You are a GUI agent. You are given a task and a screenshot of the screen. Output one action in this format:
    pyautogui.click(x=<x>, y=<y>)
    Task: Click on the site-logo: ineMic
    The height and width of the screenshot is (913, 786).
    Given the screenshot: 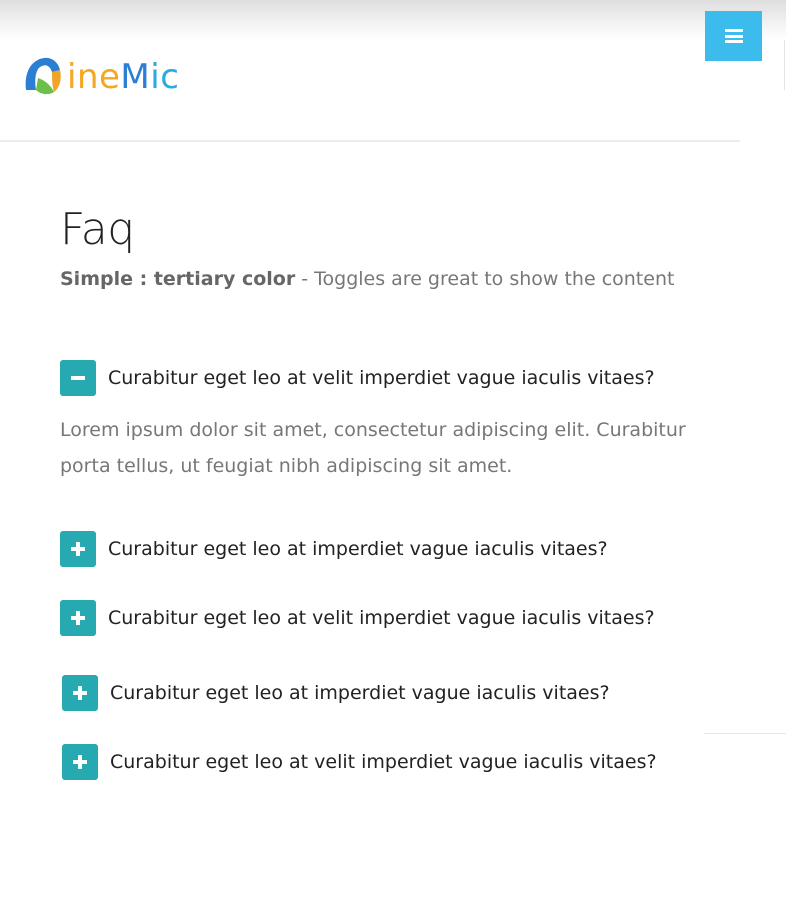 What is the action you would take?
    pyautogui.click(x=100, y=77)
    